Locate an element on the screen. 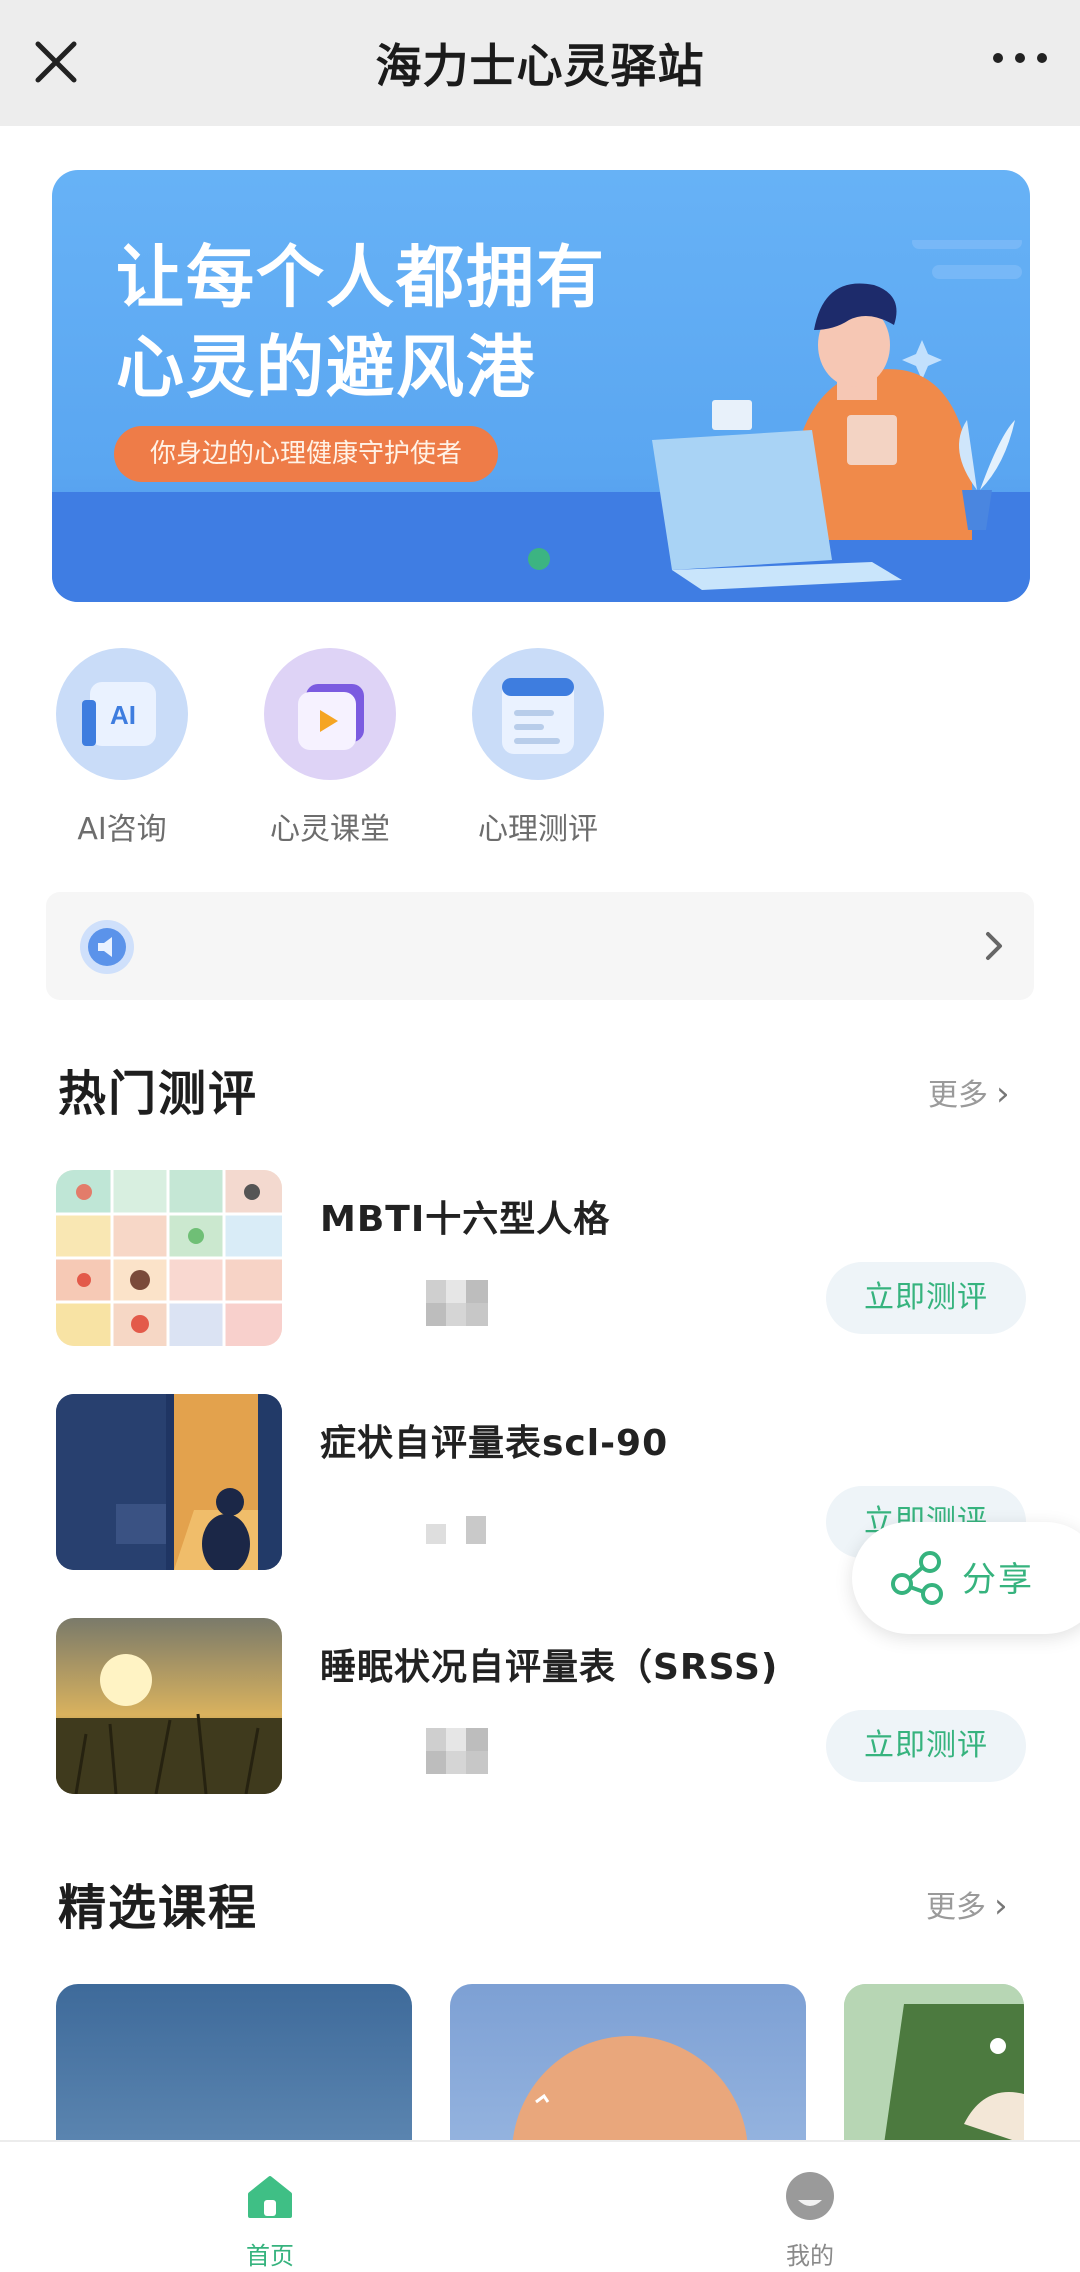  announcement-bar is located at coordinates (540, 946).